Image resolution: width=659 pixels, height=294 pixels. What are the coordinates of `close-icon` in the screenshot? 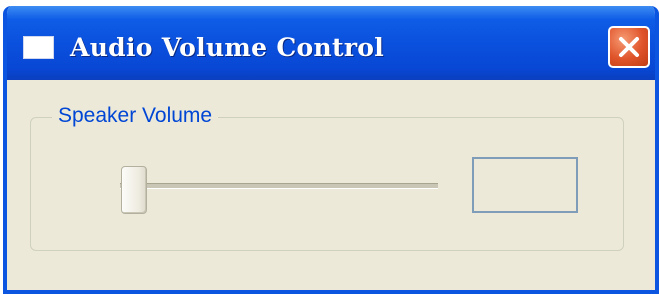 It's located at (629, 47).